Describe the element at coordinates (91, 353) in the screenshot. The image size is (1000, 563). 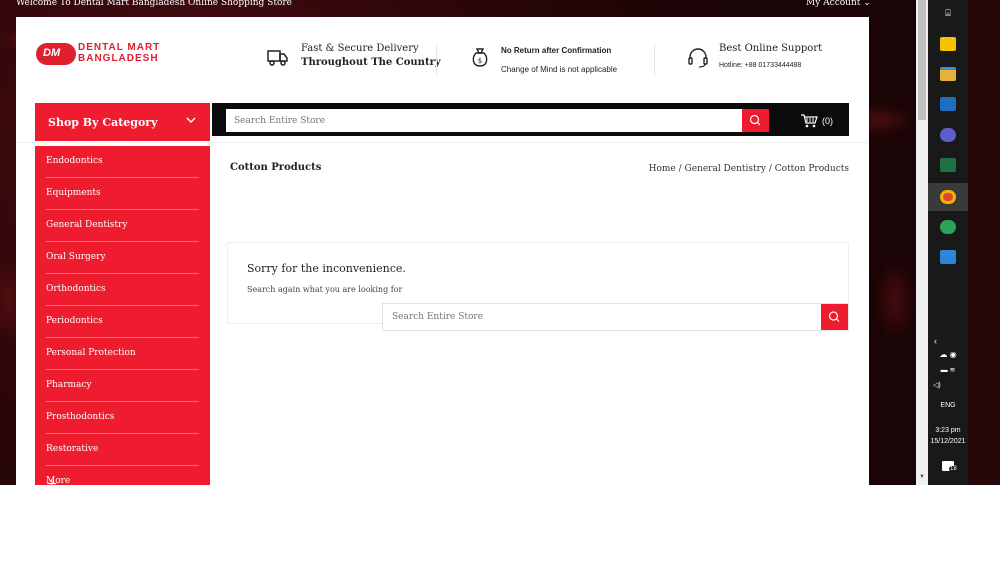
I see `sidebar-item-label: Personal Protection` at that location.